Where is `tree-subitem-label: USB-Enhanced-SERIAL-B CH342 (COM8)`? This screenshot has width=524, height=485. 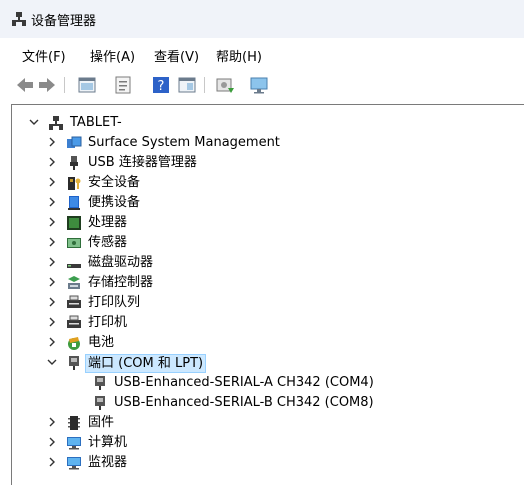 tree-subitem-label: USB-Enhanced-SERIAL-B CH342 (COM8) is located at coordinates (244, 402).